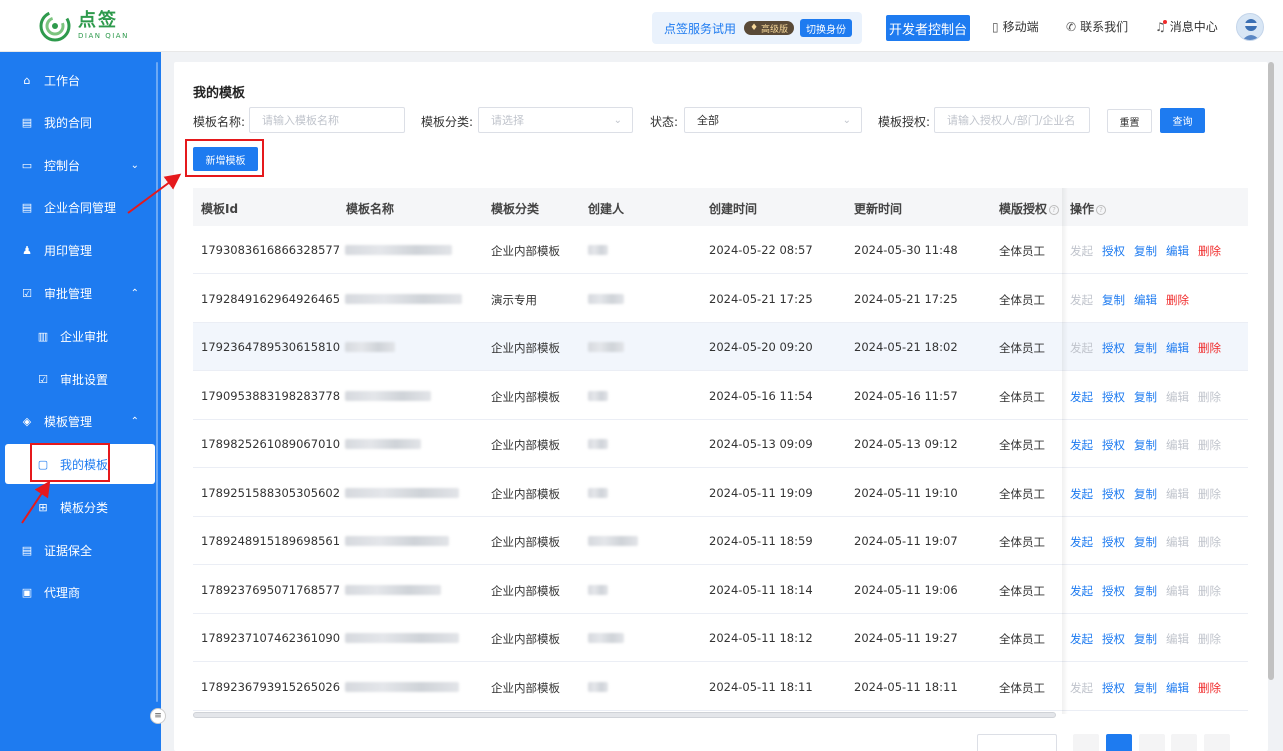  Describe the element at coordinates (77, 293) in the screenshot. I see `sidebar-item-approval-management: ☑ 审批管理 ⌃` at that location.